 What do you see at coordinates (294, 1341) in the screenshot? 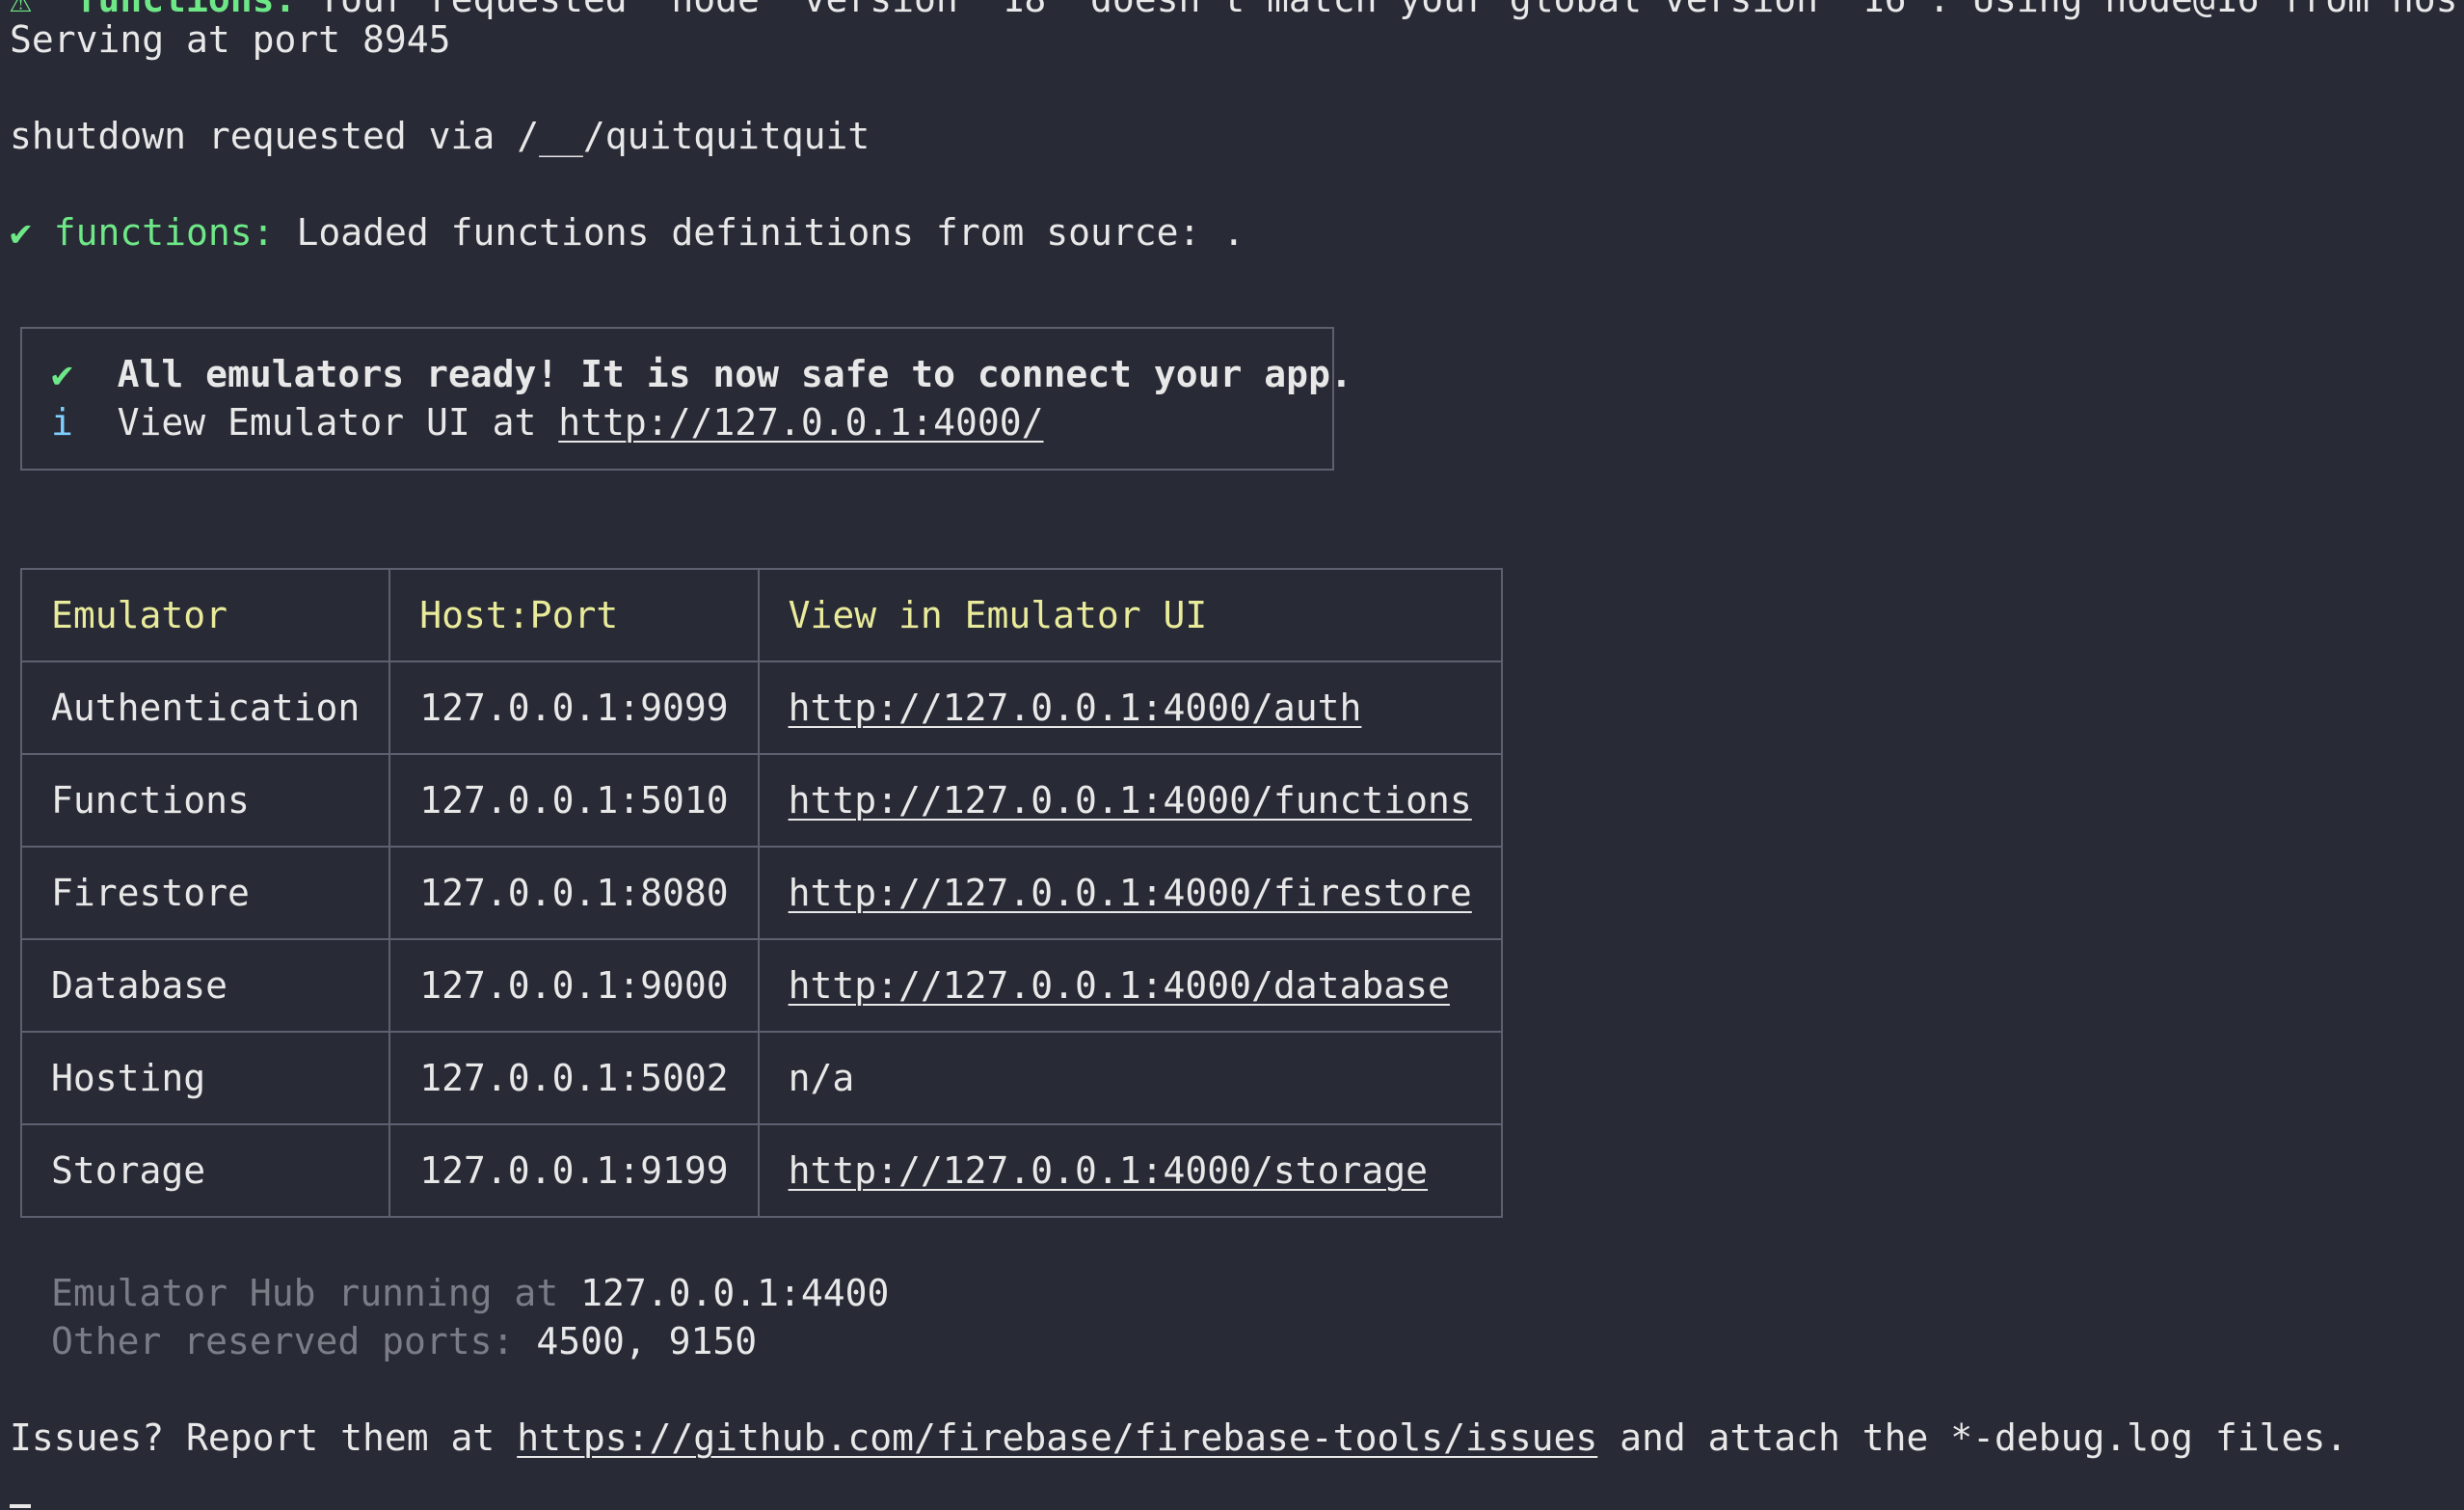
I see `reserved-label: Other reserved ports:` at bounding box center [294, 1341].